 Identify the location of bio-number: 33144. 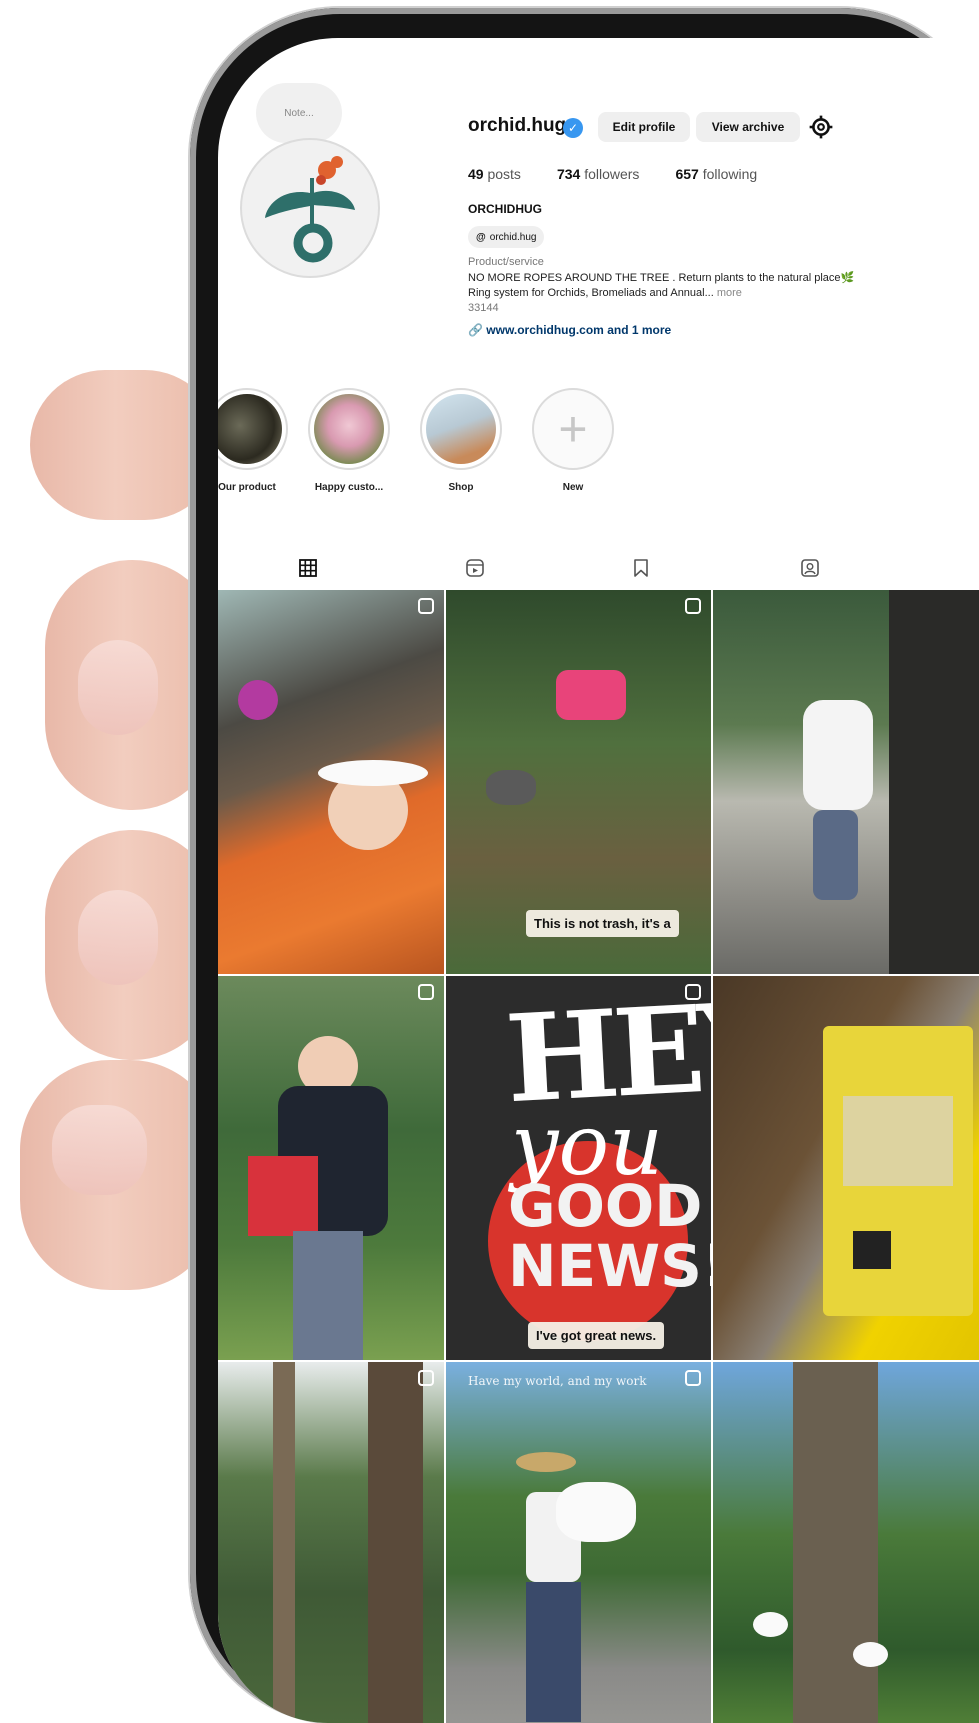
(483, 308).